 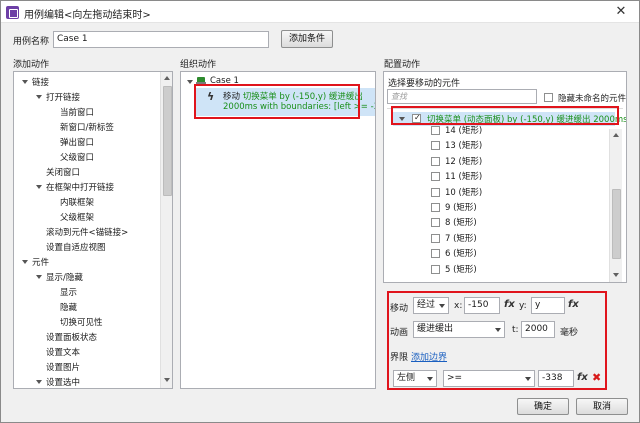 I want to click on action-tree-scrollbar, so click(x=166, y=230).